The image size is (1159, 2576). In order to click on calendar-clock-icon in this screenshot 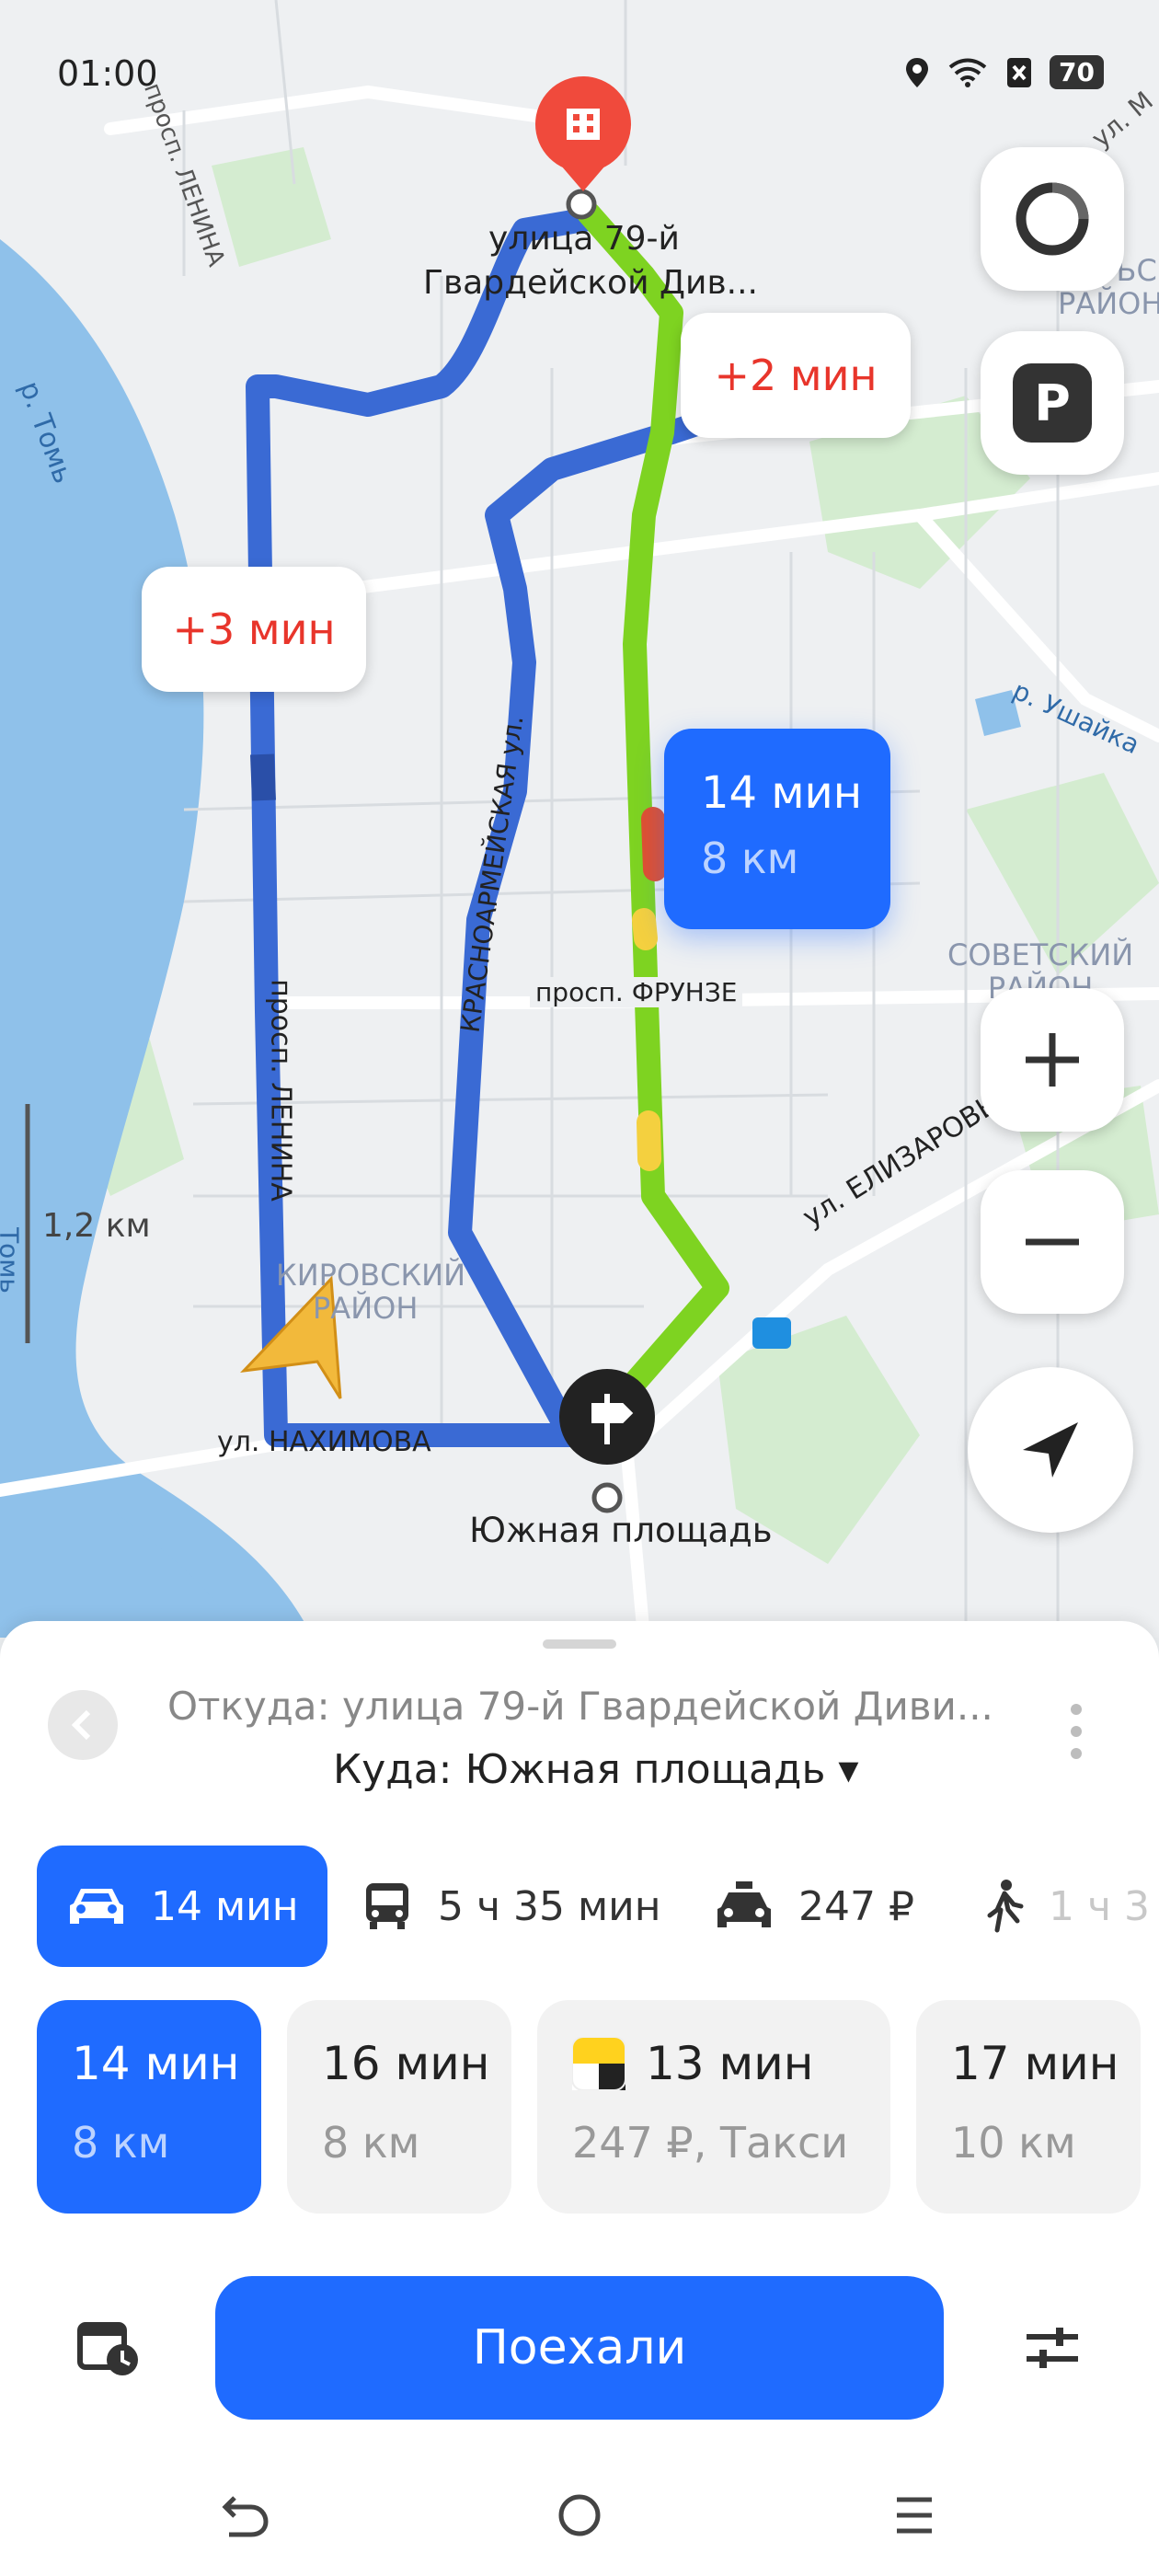, I will do `click(107, 2348)`.